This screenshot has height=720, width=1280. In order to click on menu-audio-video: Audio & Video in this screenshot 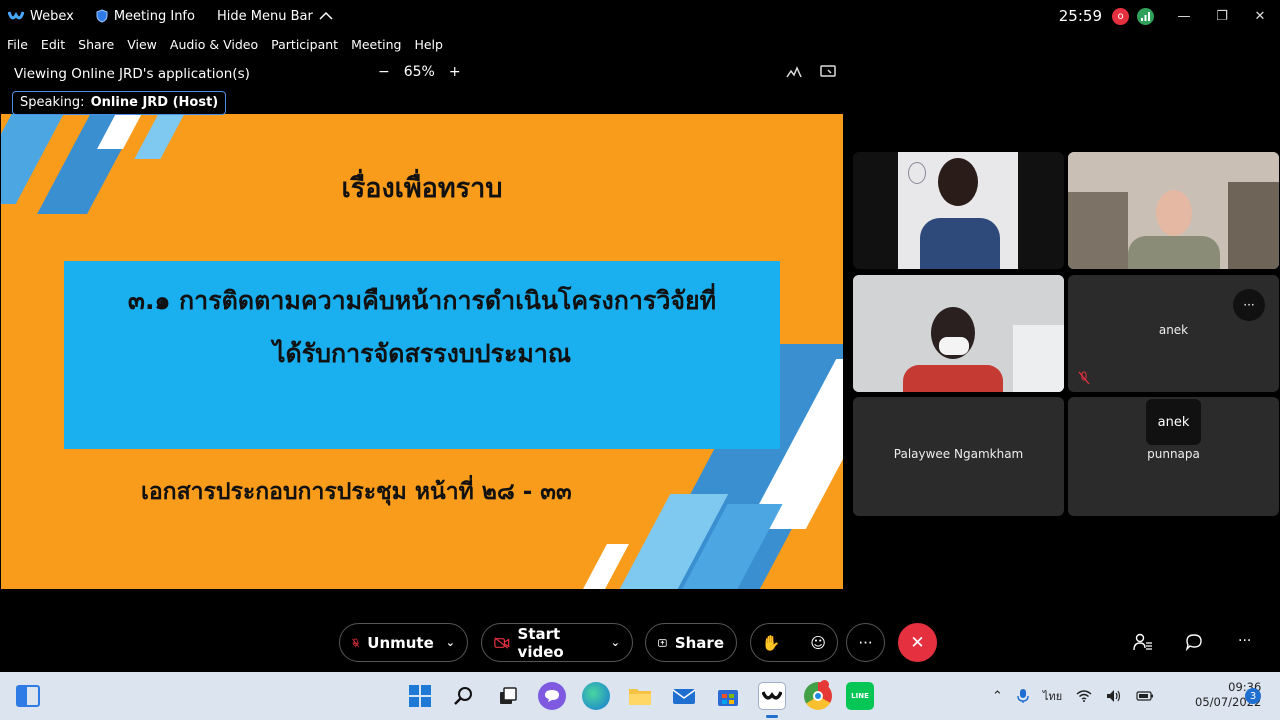, I will do `click(214, 44)`.